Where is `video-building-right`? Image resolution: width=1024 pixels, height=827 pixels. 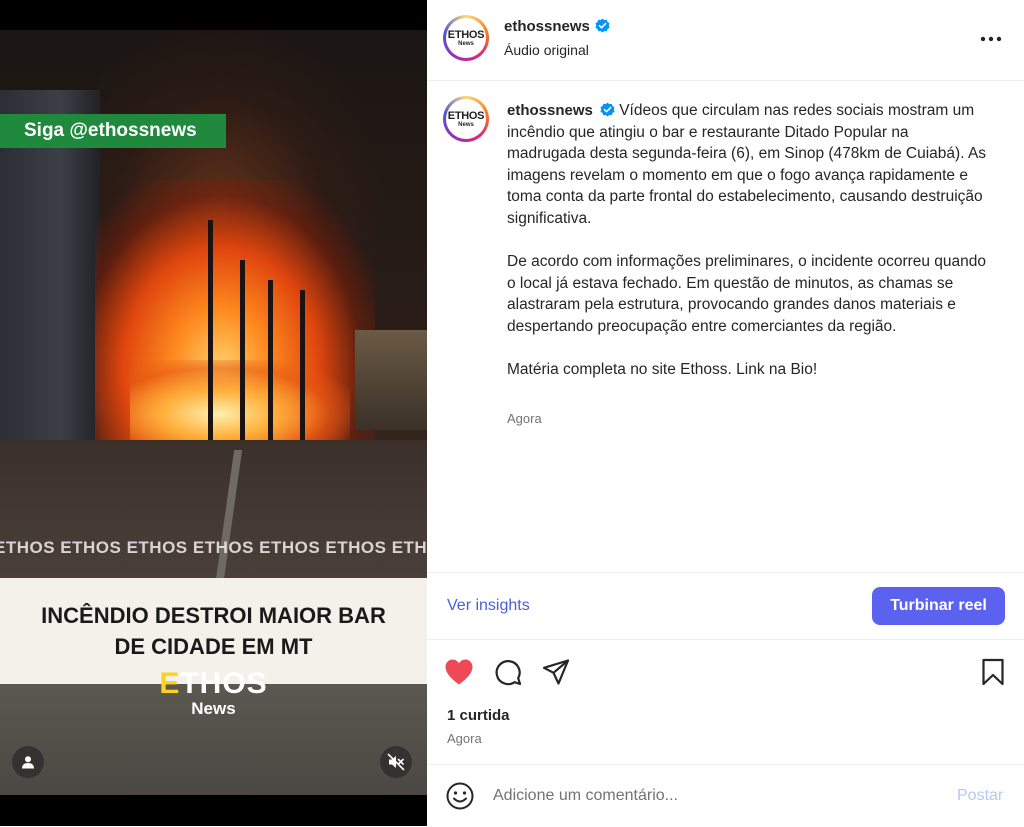 video-building-right is located at coordinates (391, 380).